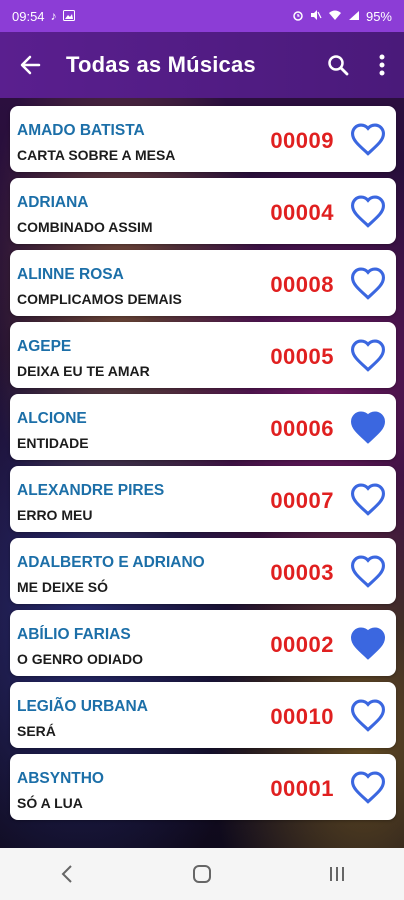  I want to click on song-title: SÓ A LUA, so click(50, 803).